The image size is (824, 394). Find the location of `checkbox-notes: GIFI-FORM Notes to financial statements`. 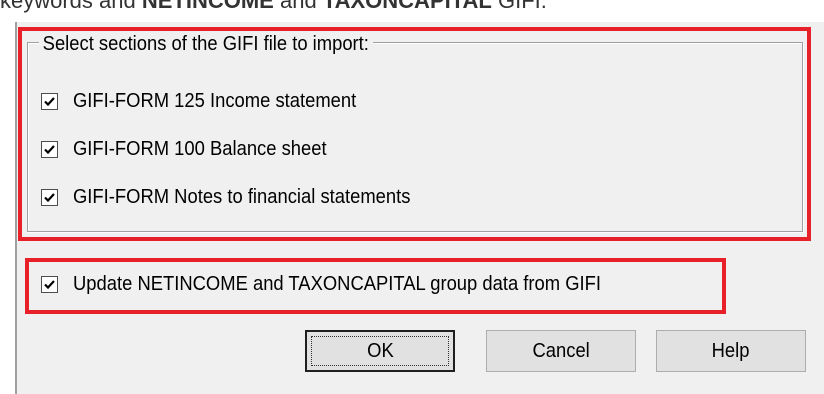

checkbox-notes: GIFI-FORM Notes to financial statements is located at coordinates (240, 197).